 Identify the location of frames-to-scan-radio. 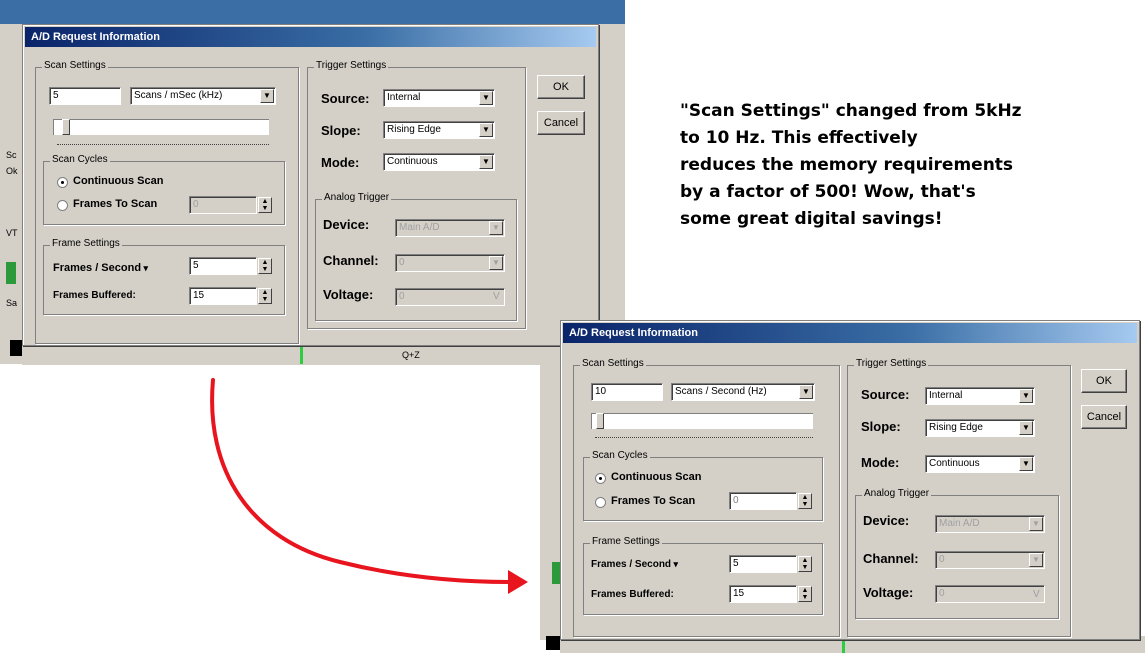
(600, 502).